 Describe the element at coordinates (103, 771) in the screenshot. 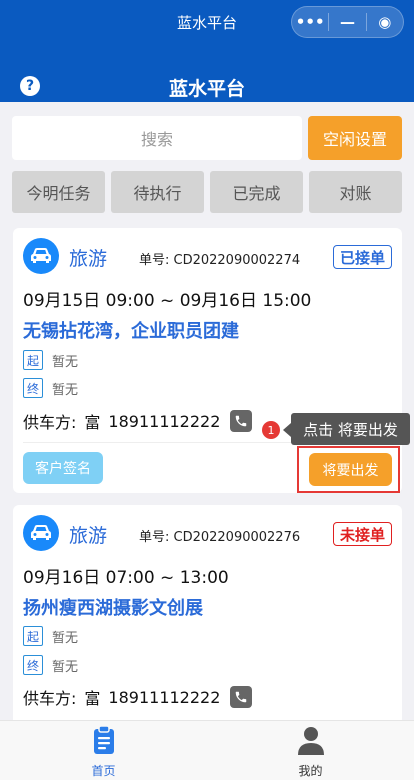

I see `nav-home-label: 首页` at that location.